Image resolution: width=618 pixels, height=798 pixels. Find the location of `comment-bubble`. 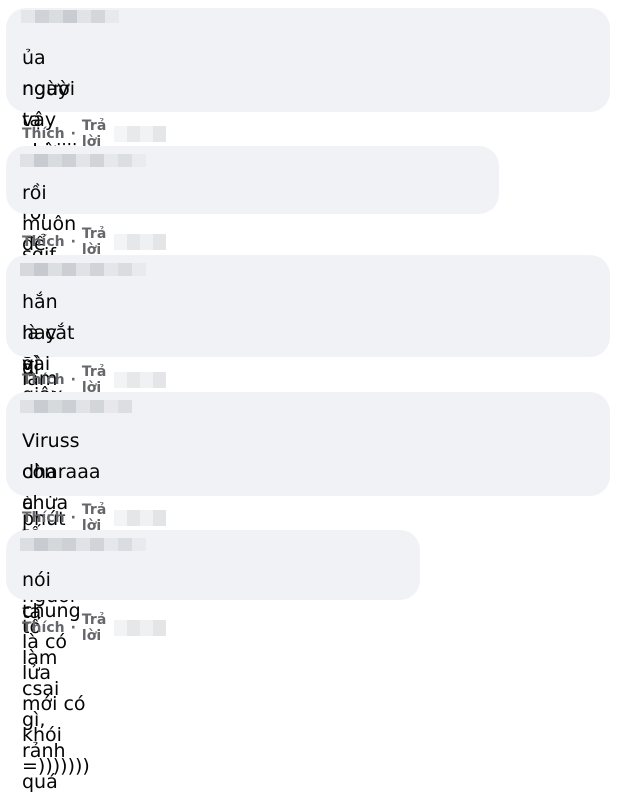

comment-bubble is located at coordinates (308, 60).